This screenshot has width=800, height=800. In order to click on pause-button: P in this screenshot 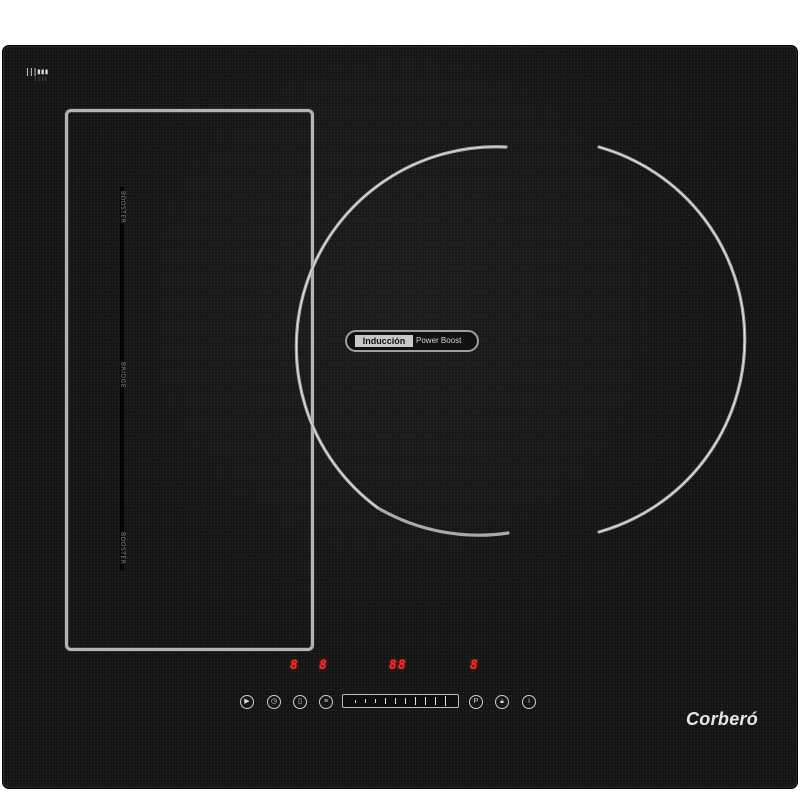, I will do `click(476, 702)`.